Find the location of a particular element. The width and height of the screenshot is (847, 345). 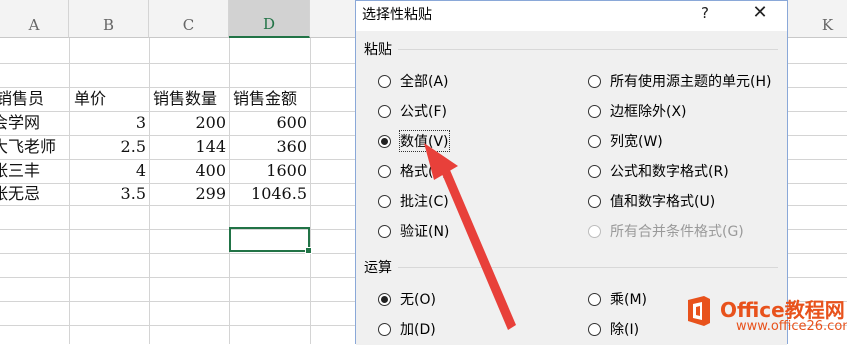

cell-qty: 400 is located at coordinates (187, 171).